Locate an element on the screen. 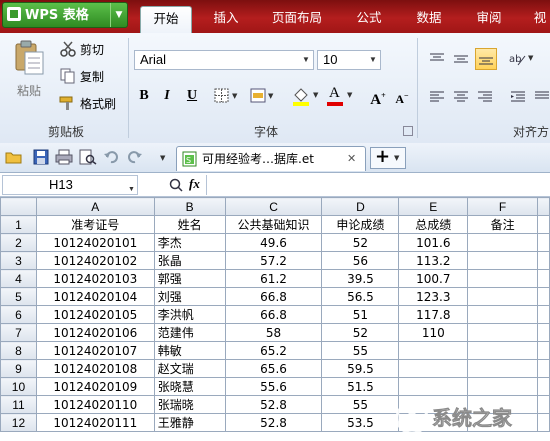  italic-button: I is located at coordinates (167, 96).